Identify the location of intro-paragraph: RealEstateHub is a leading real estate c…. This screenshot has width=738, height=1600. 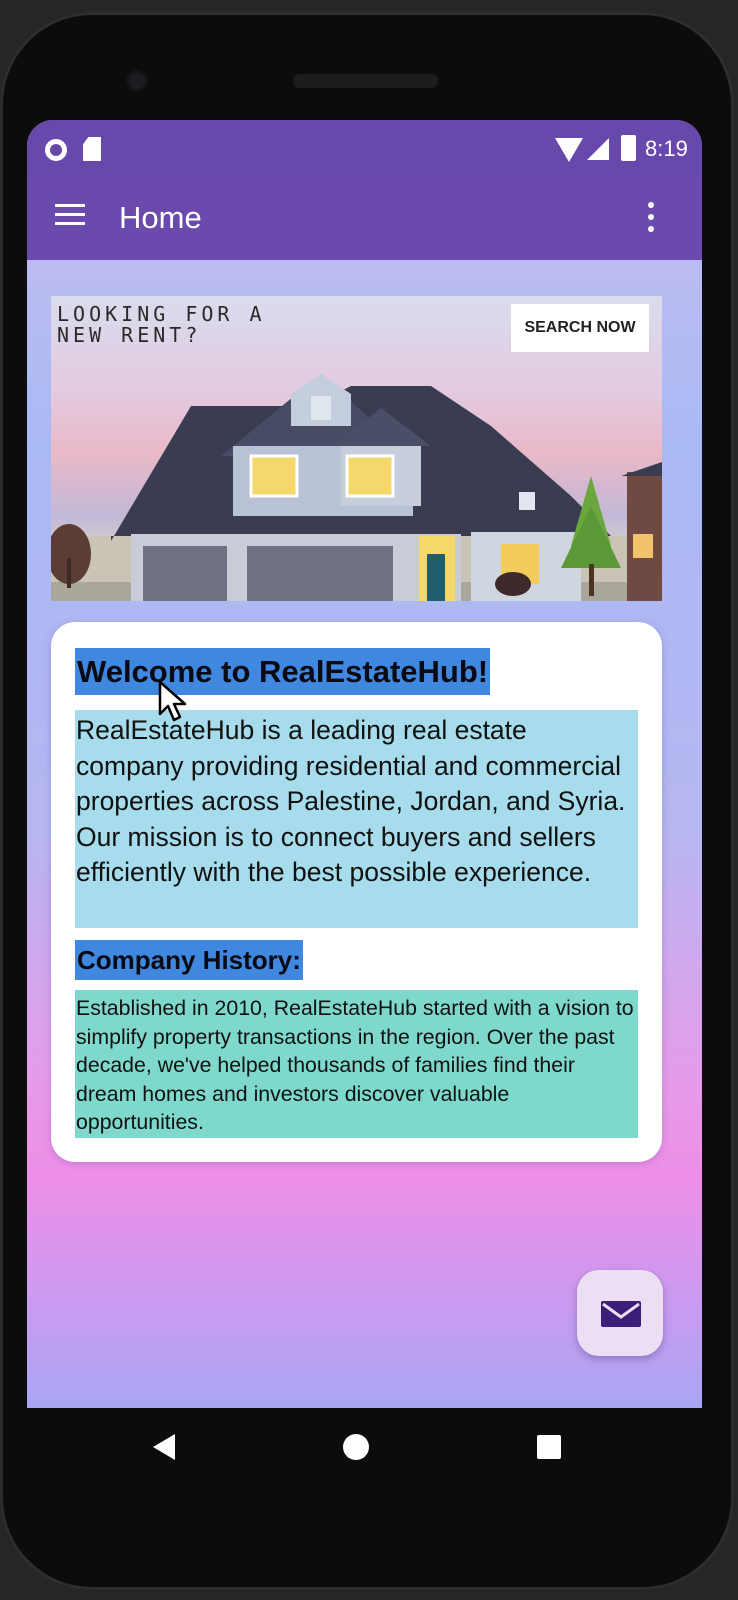
(356, 819).